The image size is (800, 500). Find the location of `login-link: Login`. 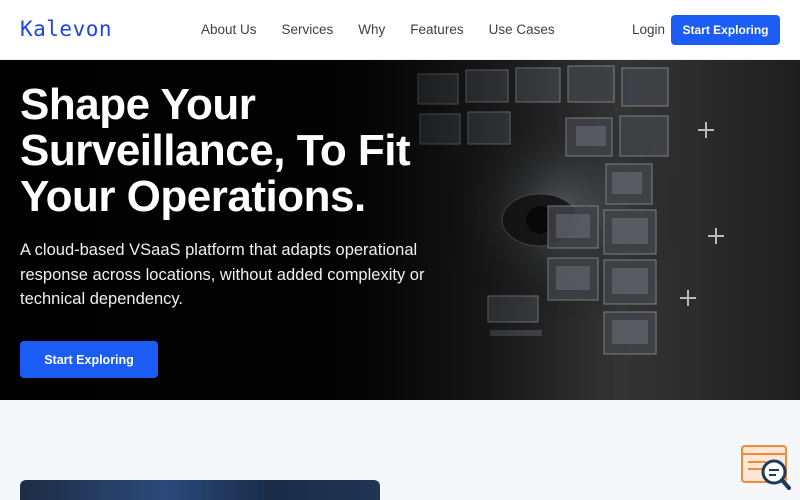

login-link: Login is located at coordinates (648, 29).